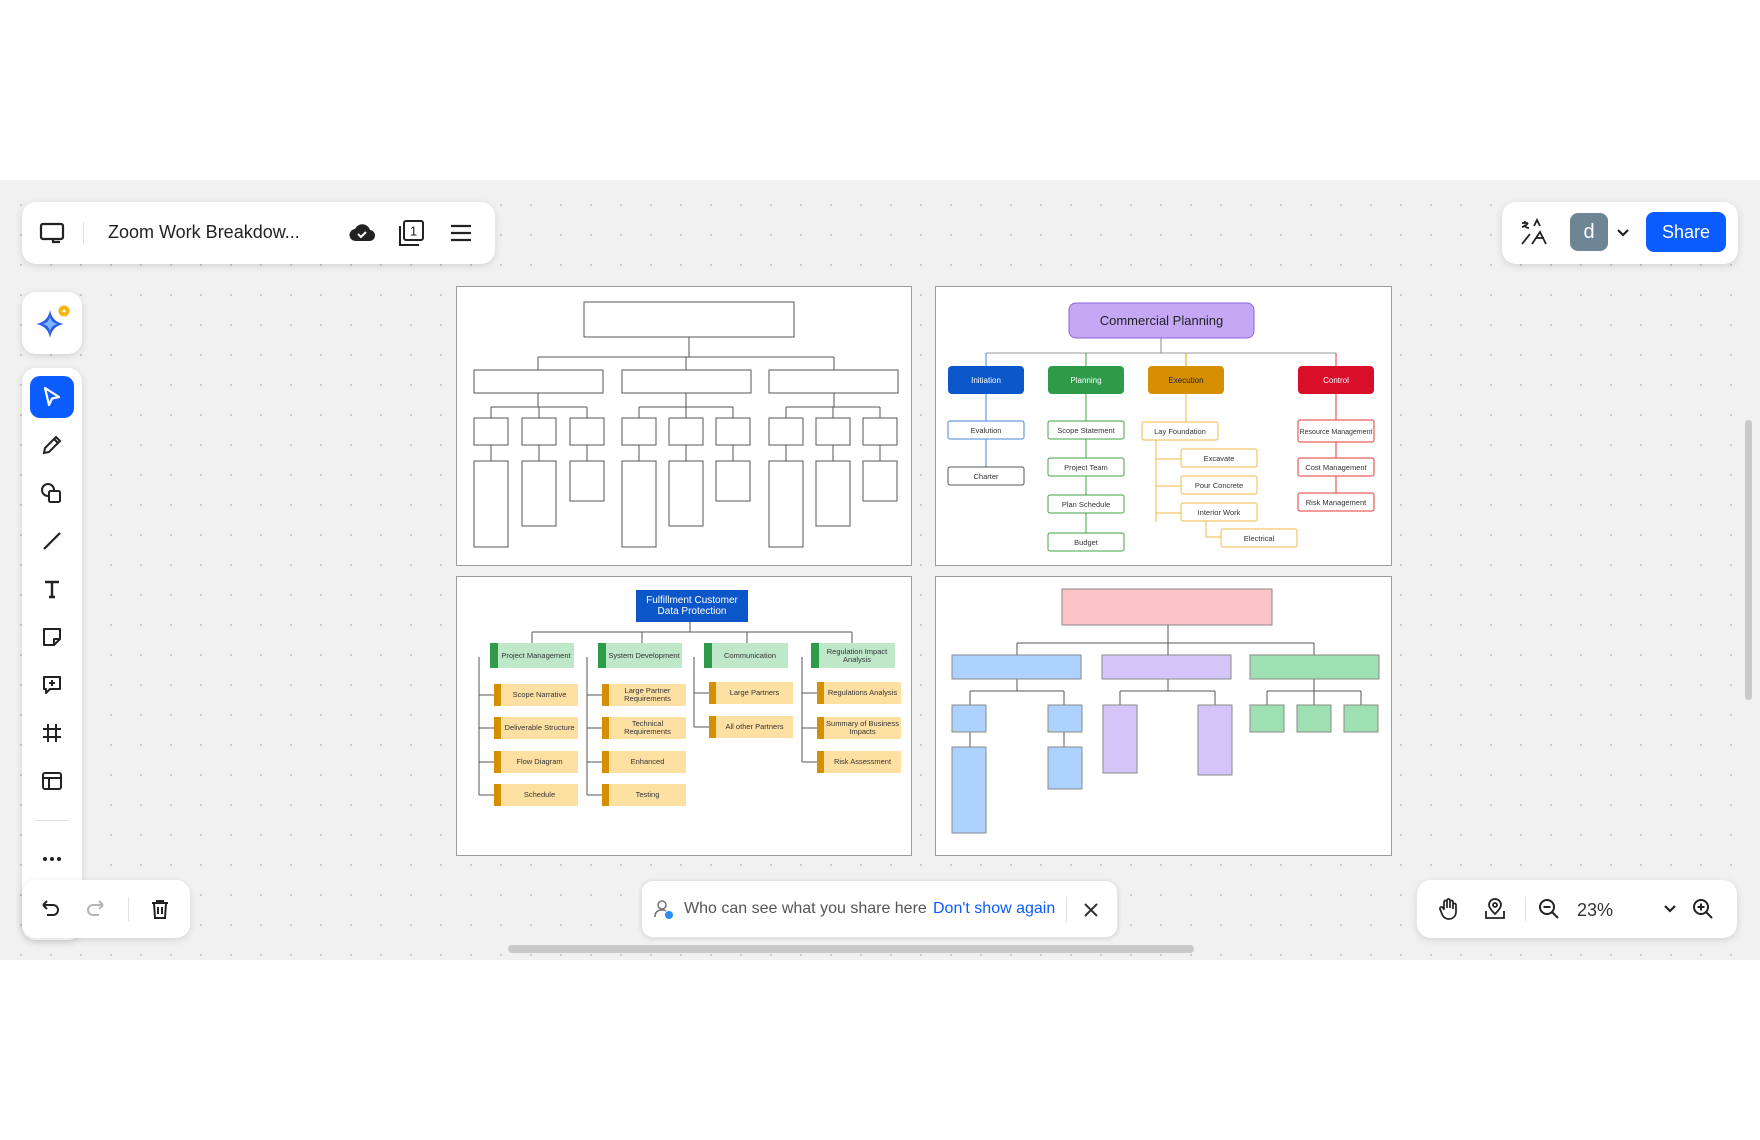 The image size is (1760, 1140). Describe the element at coordinates (1086, 542) in the screenshot. I see `node-label: Budget` at that location.